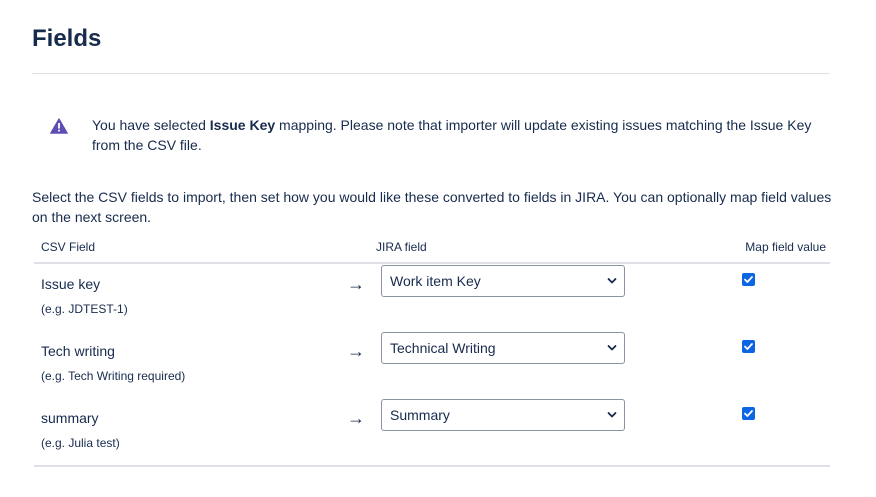  What do you see at coordinates (68, 247) in the screenshot?
I see `header-csv-field: CSV Field` at bounding box center [68, 247].